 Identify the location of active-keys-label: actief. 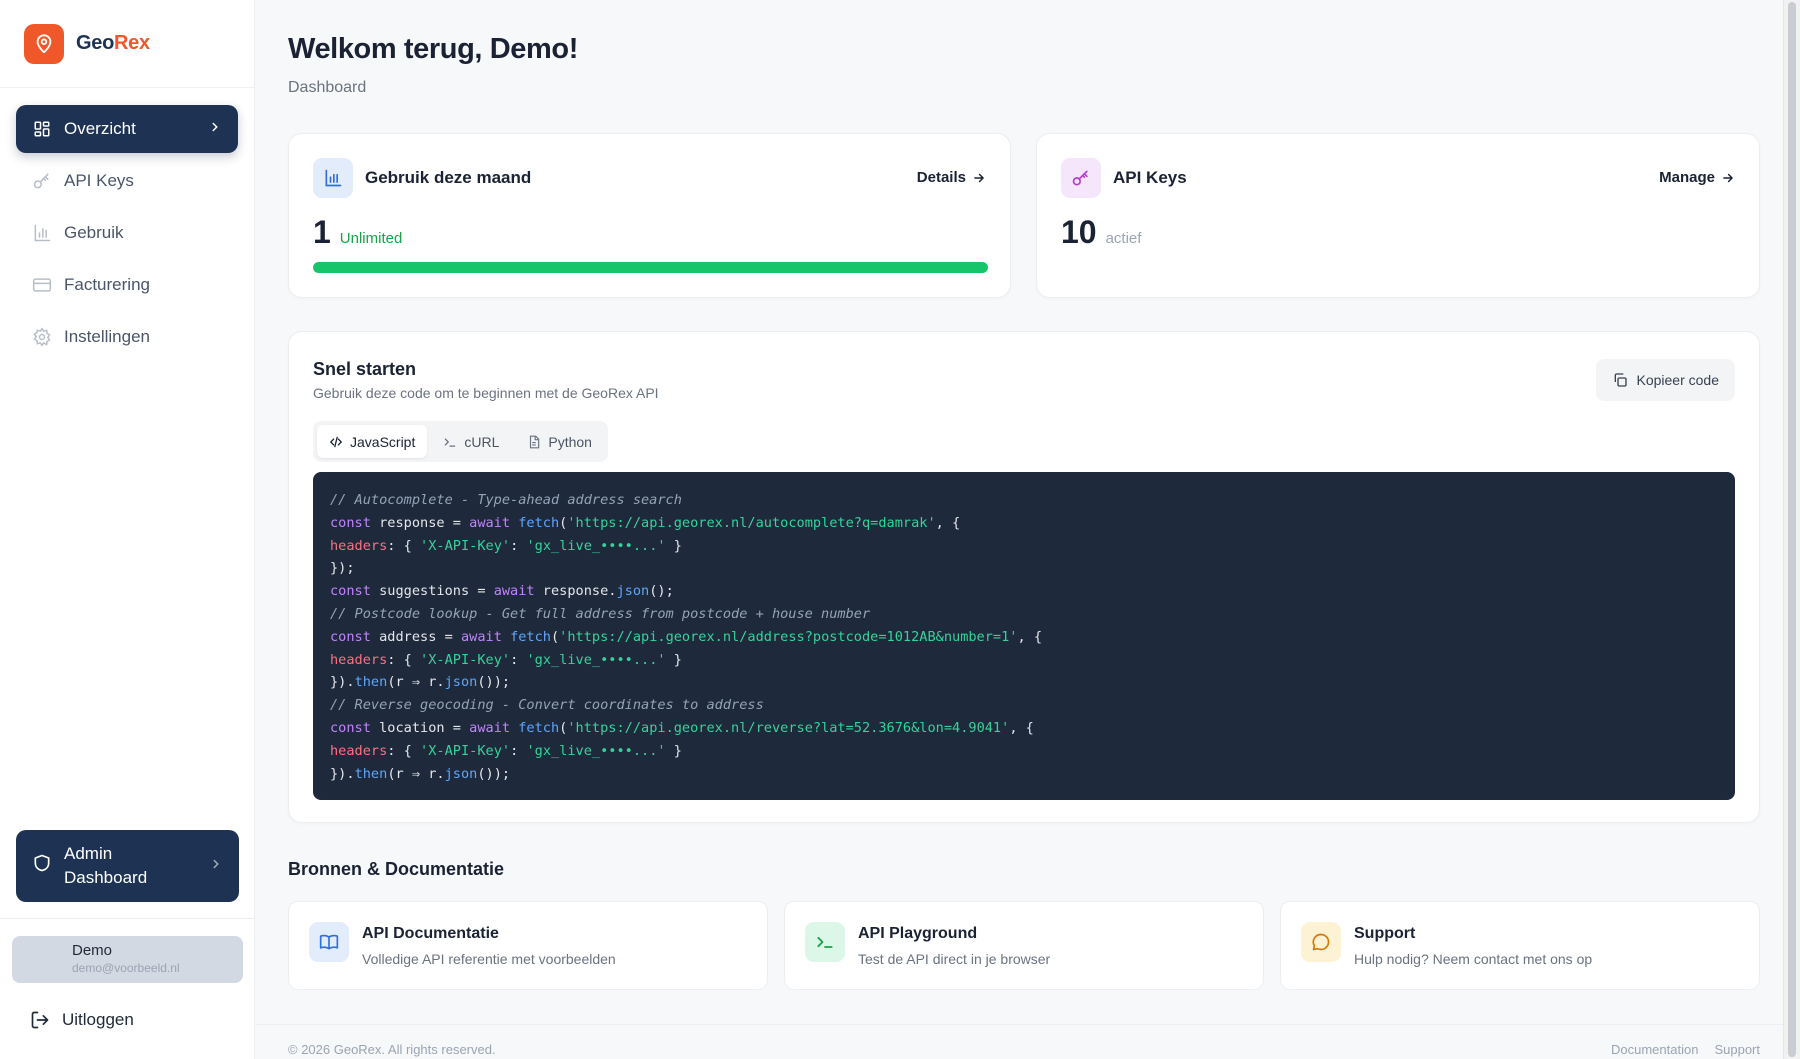
(1123, 238).